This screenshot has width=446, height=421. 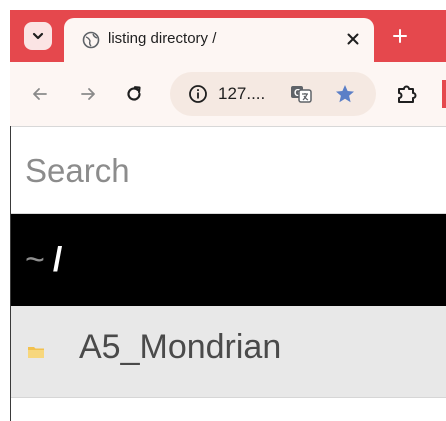 I want to click on breadcrumb-home: ~, so click(x=35, y=260).